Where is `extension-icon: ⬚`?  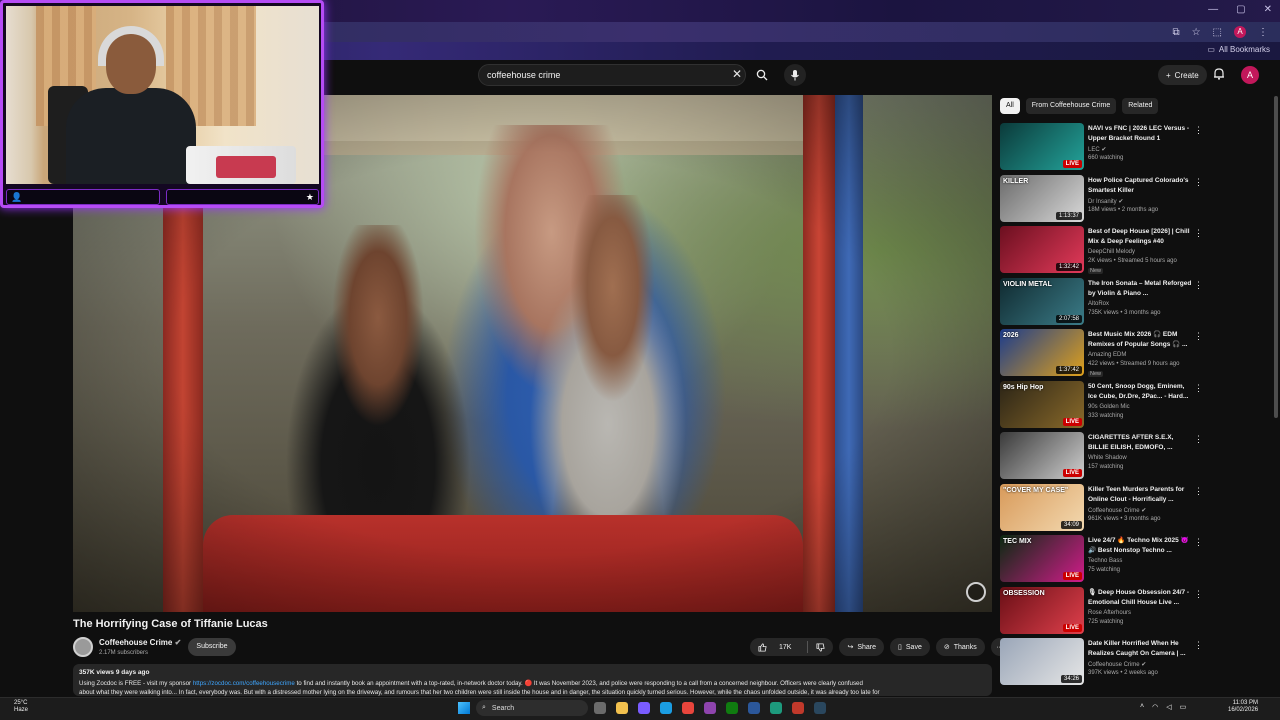
extension-icon: ⬚ is located at coordinates (1217, 32).